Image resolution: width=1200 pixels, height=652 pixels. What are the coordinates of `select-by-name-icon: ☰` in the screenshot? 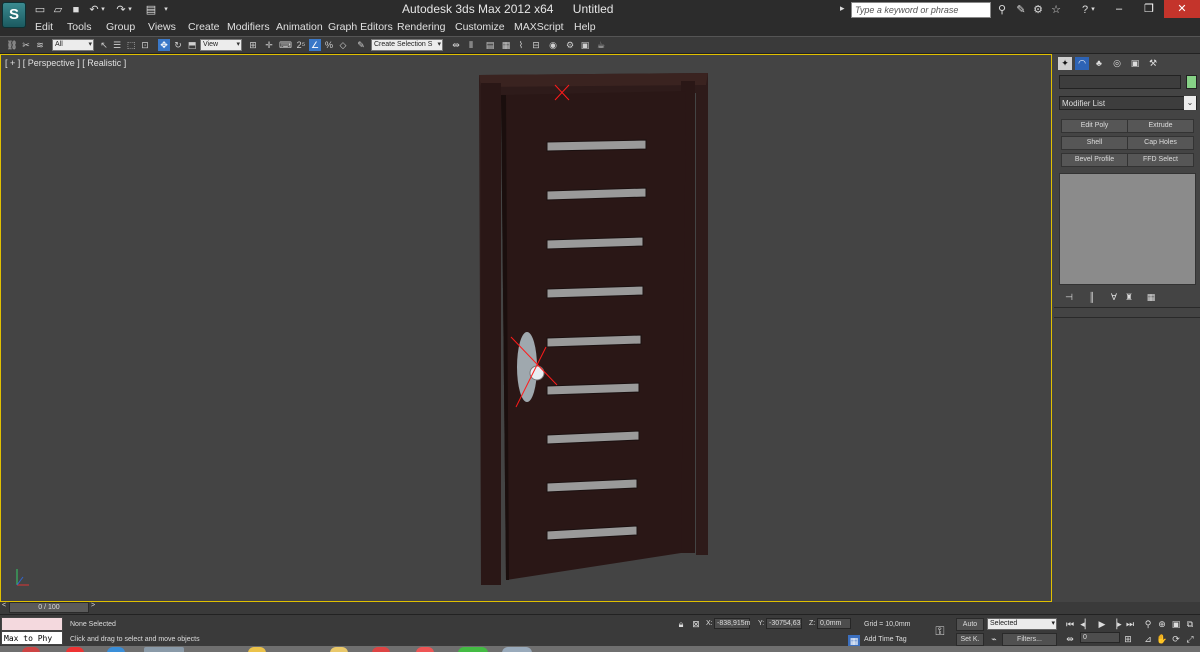 It's located at (117, 45).